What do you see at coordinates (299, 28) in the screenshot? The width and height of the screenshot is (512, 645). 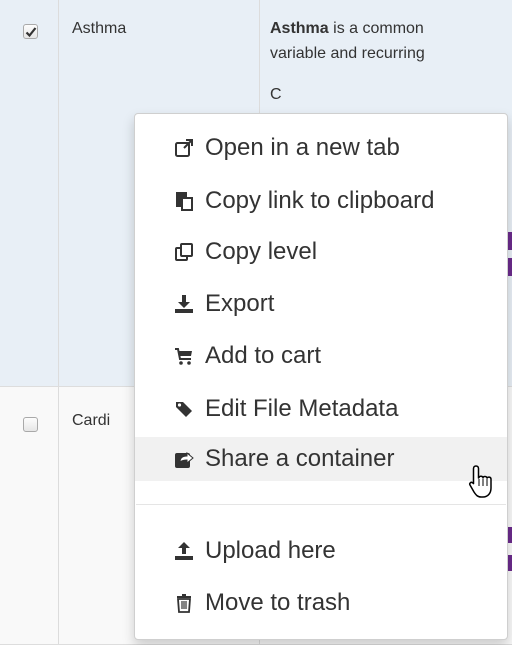 I see `description-bold-term: Asthma` at bounding box center [299, 28].